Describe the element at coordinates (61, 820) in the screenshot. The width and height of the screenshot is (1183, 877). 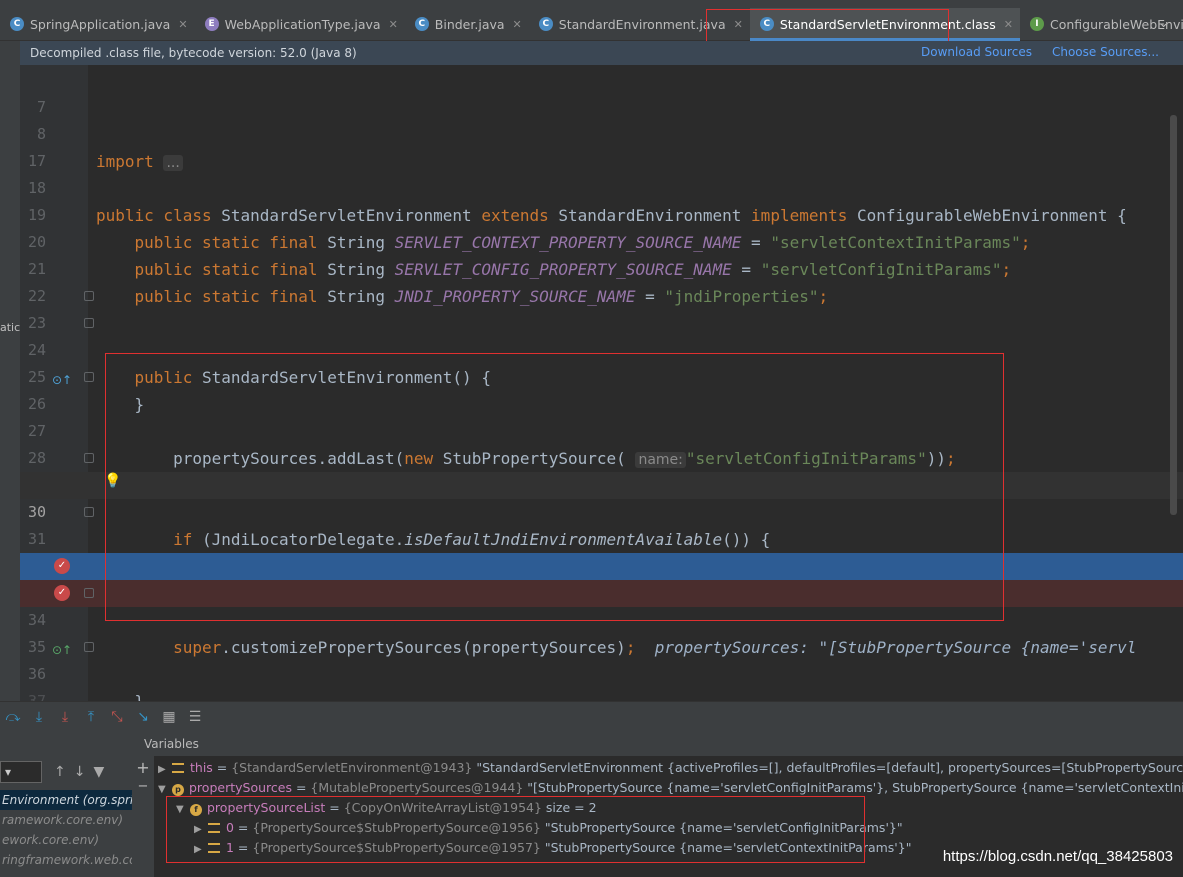
I see `frame-item: ramework.core.env)` at that location.